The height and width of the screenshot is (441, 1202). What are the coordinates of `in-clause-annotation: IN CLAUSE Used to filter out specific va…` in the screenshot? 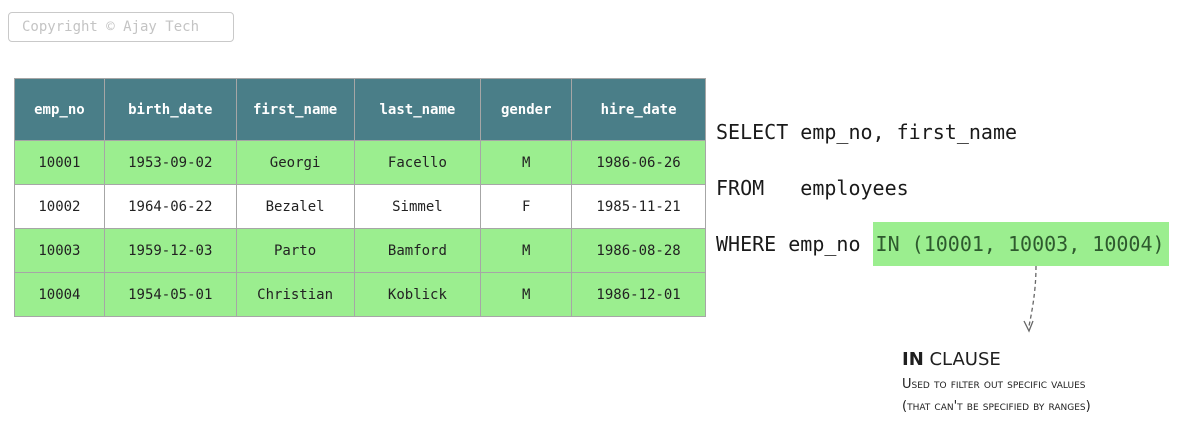 It's located at (996, 383).